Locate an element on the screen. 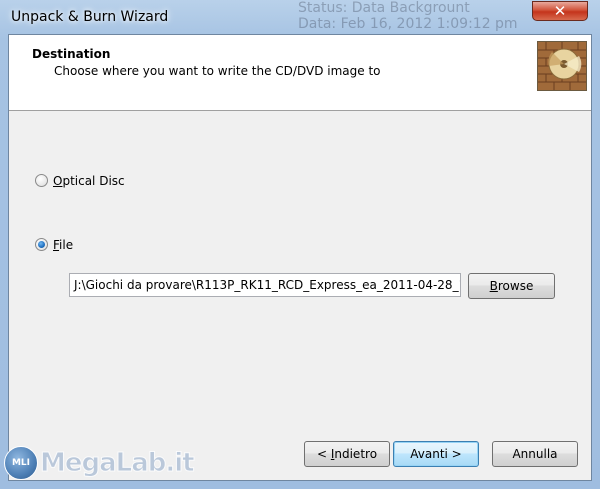 This screenshot has width=600, height=489. close-icon: ✕ is located at coordinates (560, 11).